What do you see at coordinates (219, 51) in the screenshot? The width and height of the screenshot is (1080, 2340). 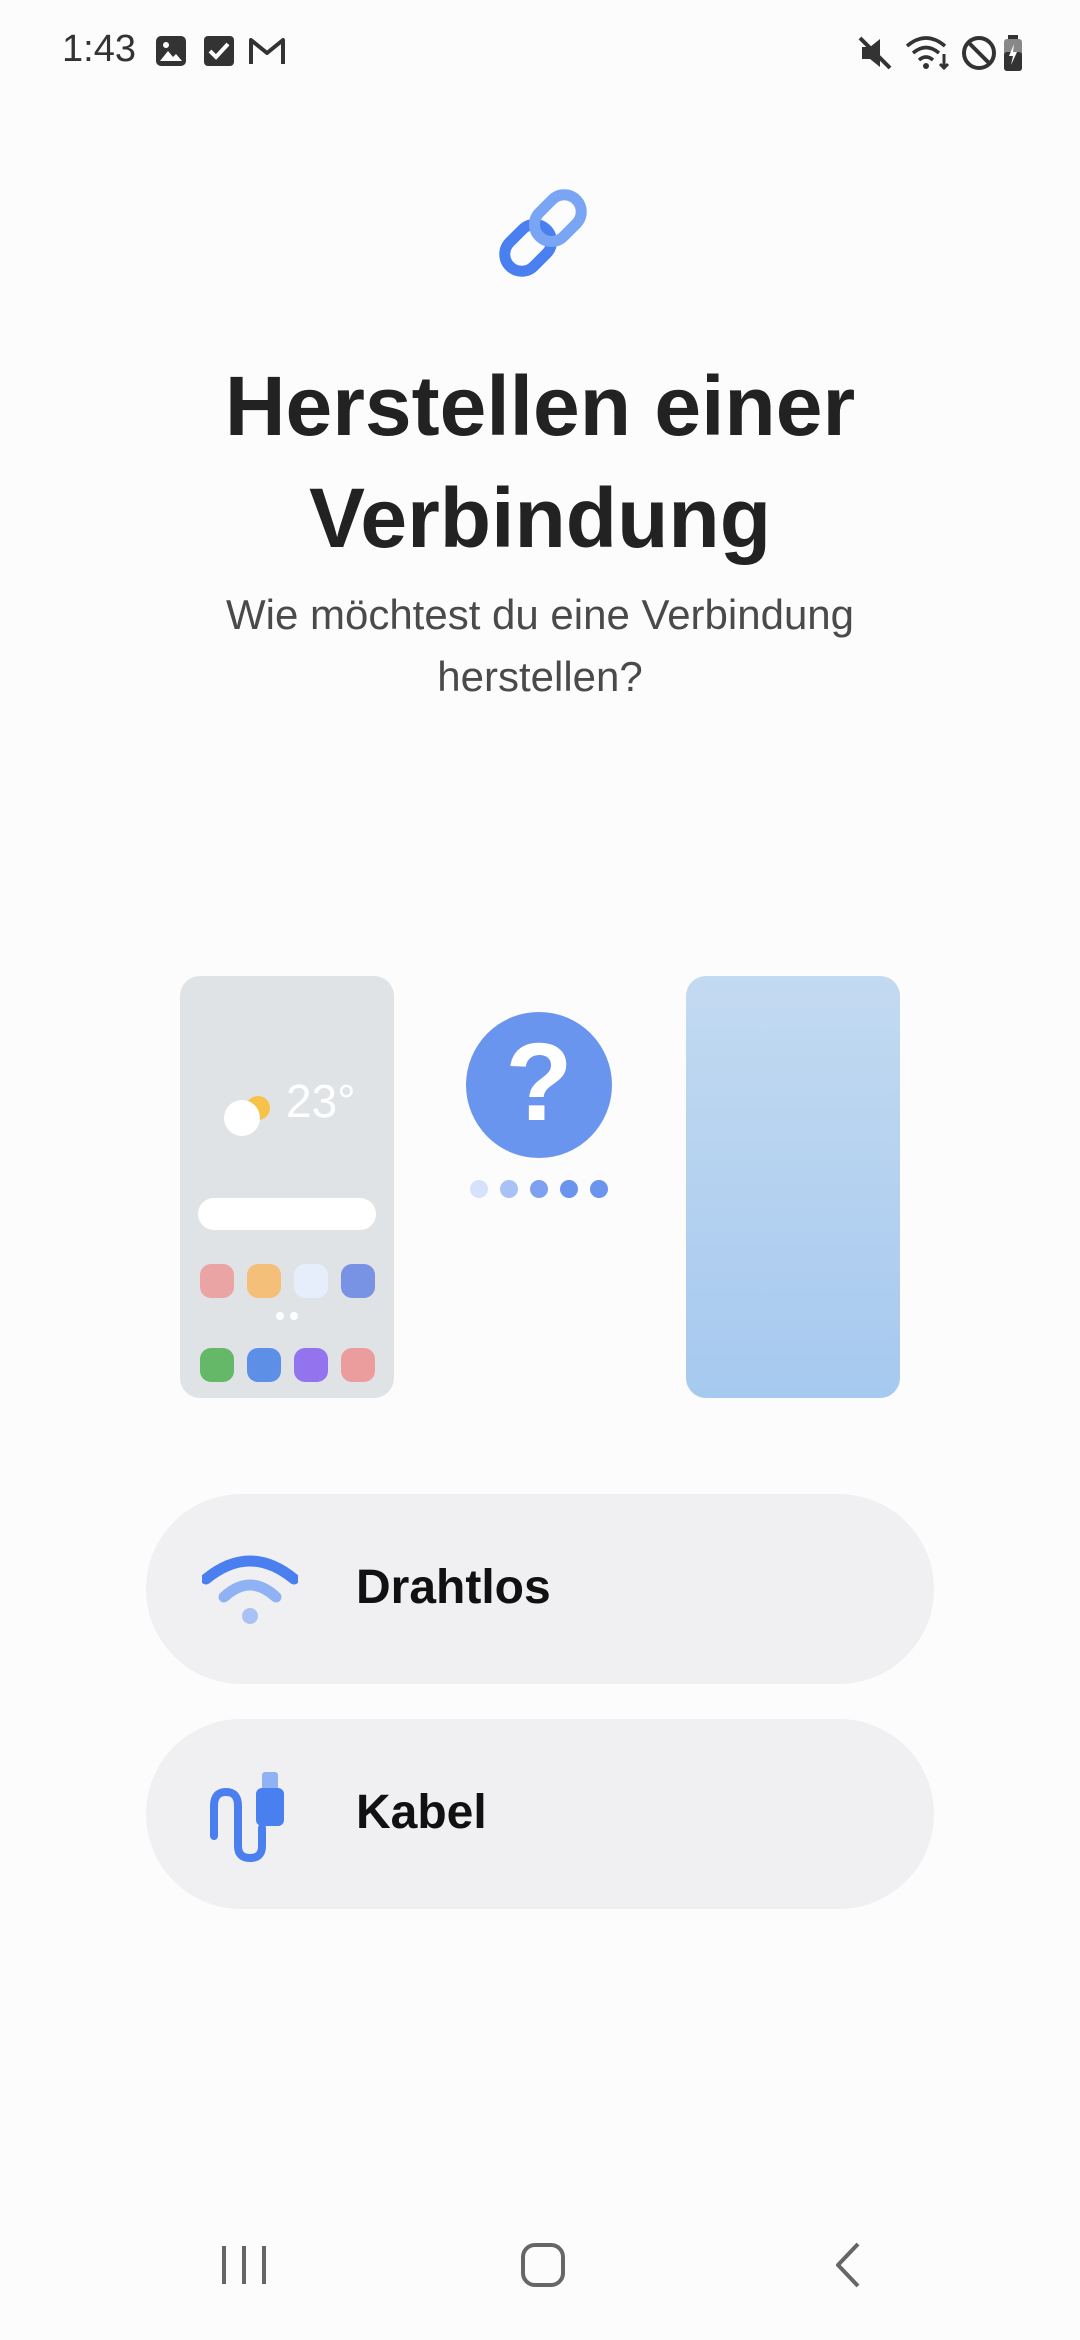 I see `checkbox-icon` at bounding box center [219, 51].